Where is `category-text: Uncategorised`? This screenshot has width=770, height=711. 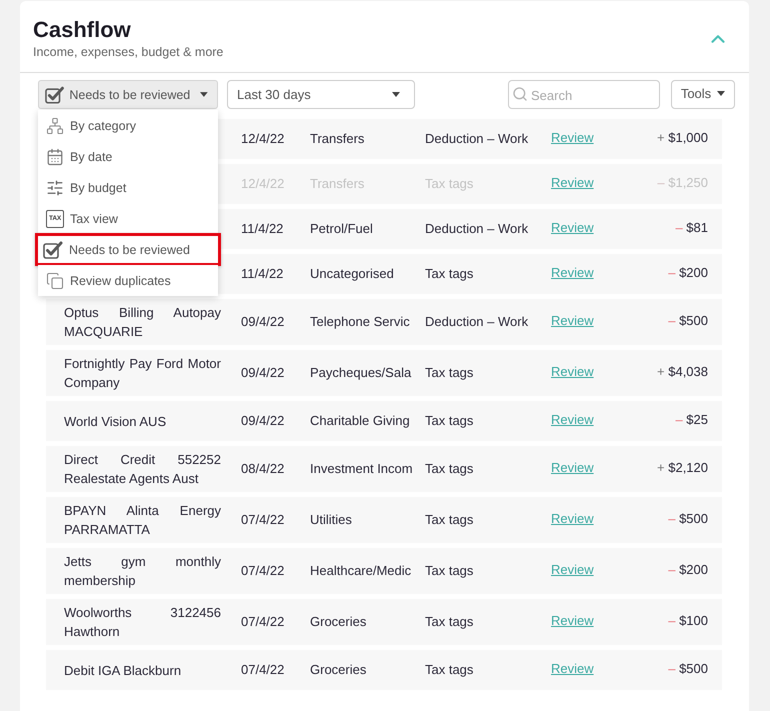
category-text: Uncategorised is located at coordinates (352, 274).